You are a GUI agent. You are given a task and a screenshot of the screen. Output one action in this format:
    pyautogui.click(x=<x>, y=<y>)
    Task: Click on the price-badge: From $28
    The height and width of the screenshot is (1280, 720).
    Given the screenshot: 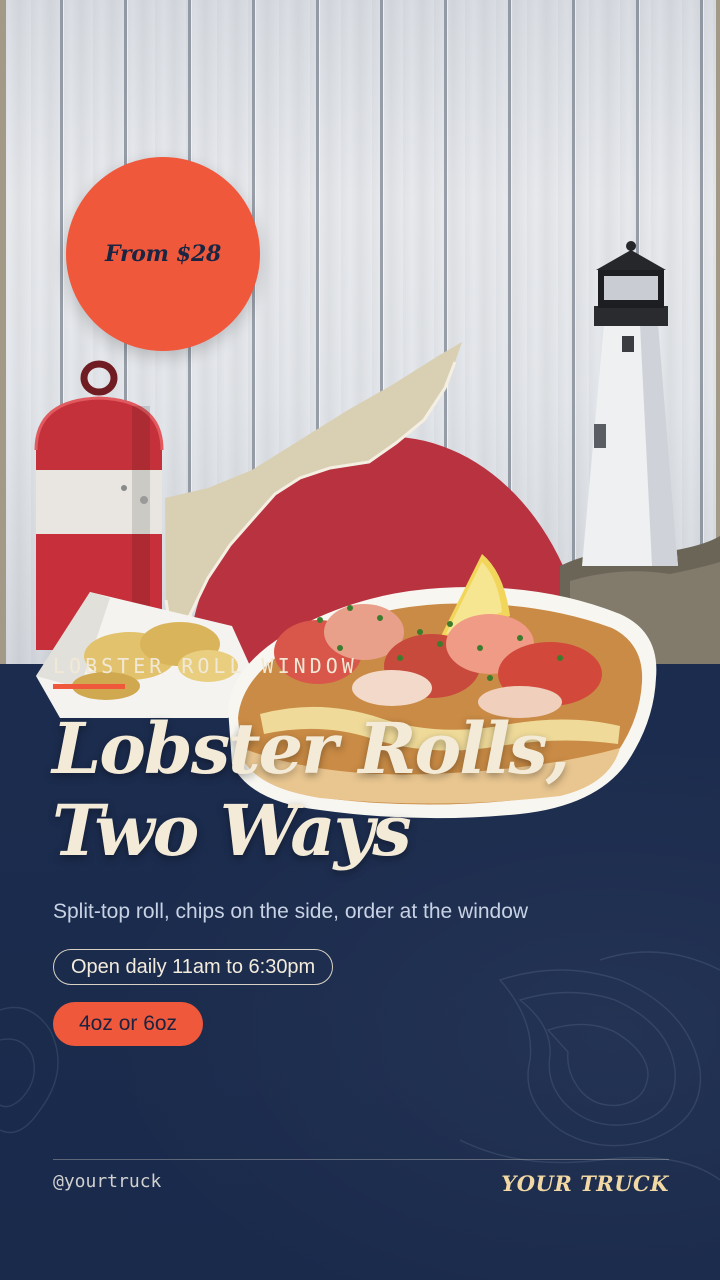 What is the action you would take?
    pyautogui.click(x=163, y=254)
    